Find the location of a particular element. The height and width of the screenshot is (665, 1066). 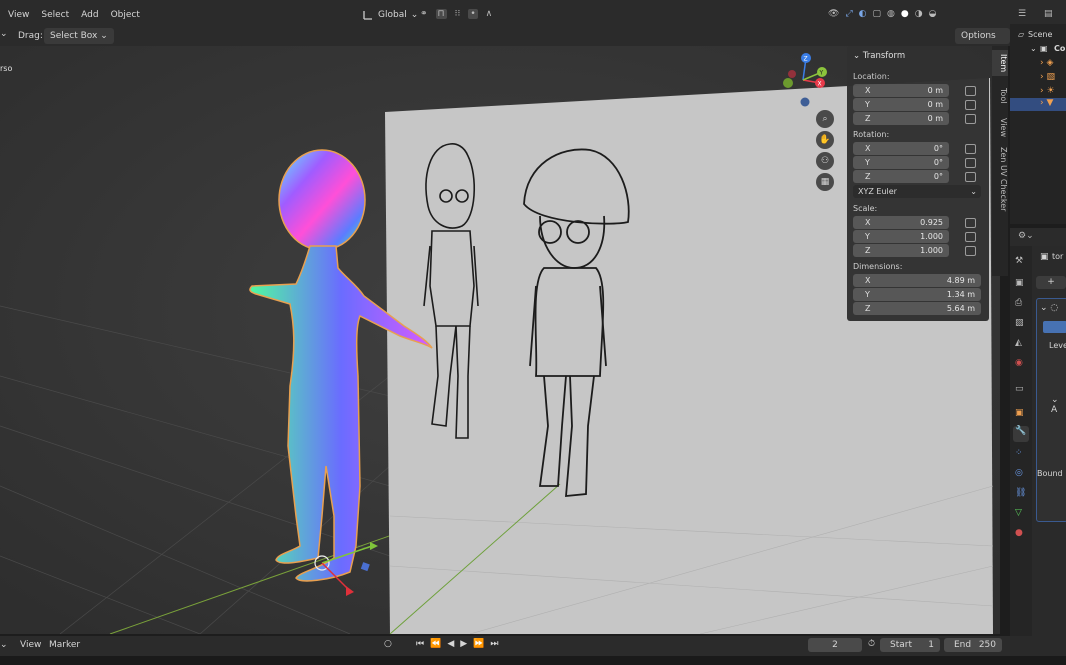

jump-start-icon: ⏮ is located at coordinates (420, 644).